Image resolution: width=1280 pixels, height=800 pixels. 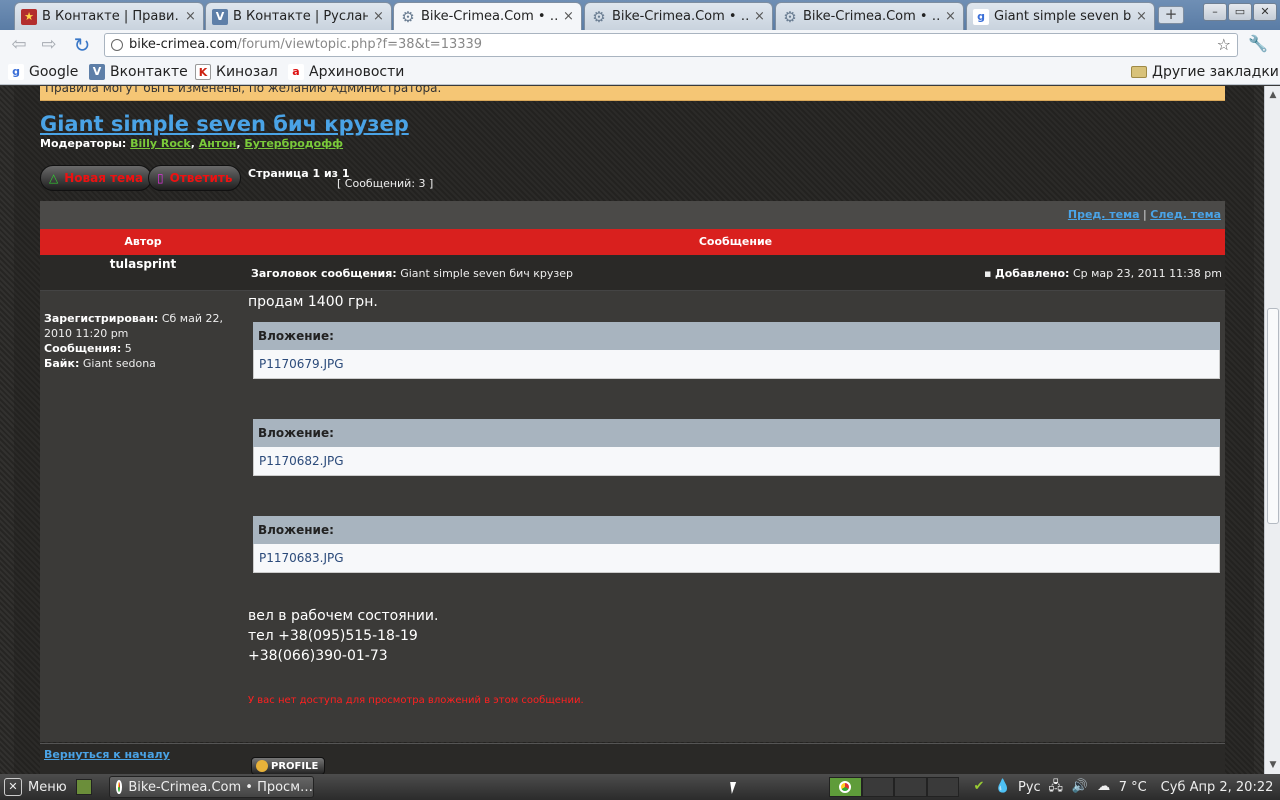 What do you see at coordinates (1003, 787) in the screenshot?
I see `drop-icon: 💧` at bounding box center [1003, 787].